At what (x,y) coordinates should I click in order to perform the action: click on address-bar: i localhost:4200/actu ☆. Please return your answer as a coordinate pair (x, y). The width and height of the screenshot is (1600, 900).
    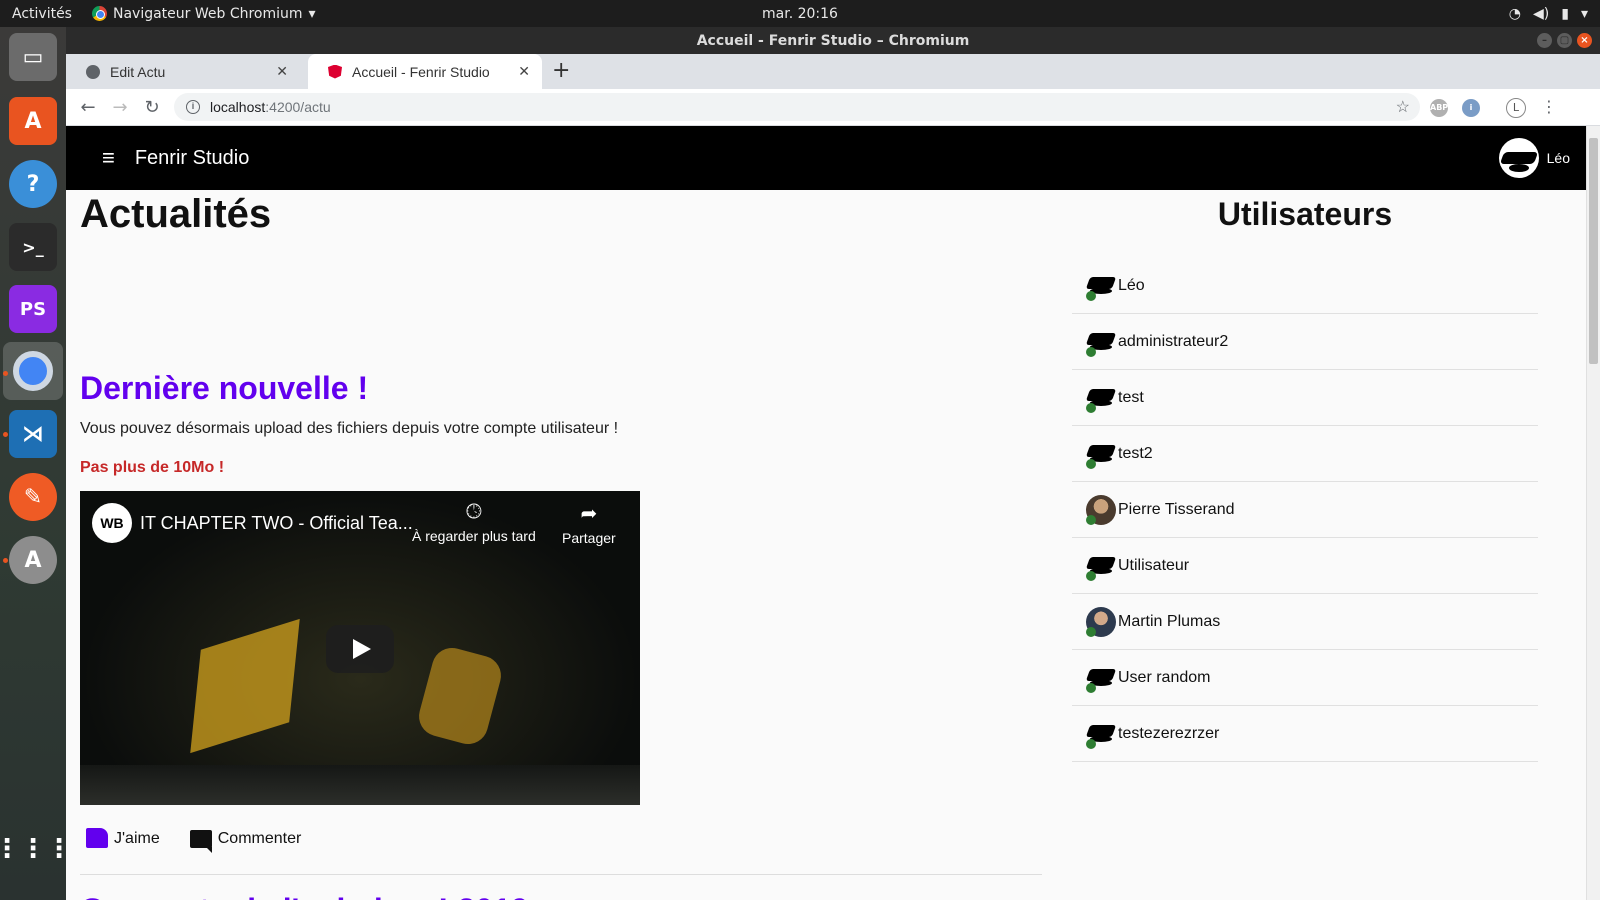
    Looking at the image, I should click on (797, 107).